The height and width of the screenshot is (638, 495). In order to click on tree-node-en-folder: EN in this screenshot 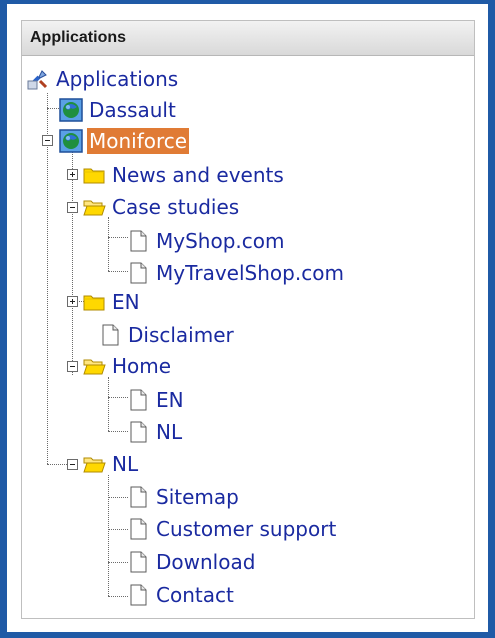, I will do `click(112, 302)`.